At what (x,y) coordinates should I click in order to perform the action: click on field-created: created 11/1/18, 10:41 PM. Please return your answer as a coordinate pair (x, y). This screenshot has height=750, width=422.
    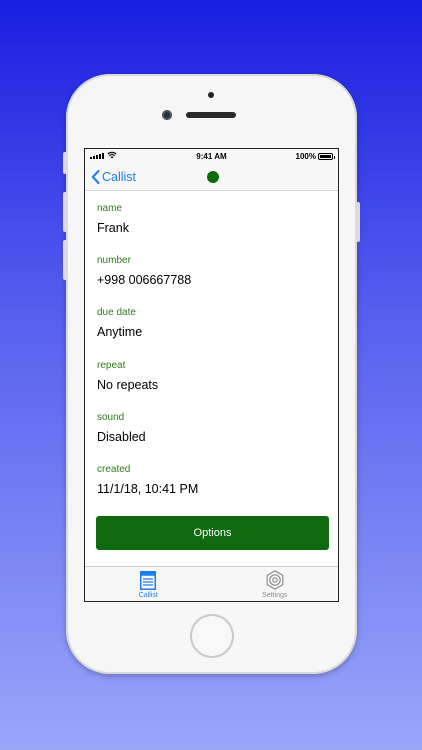
    Looking at the image, I should click on (211, 490).